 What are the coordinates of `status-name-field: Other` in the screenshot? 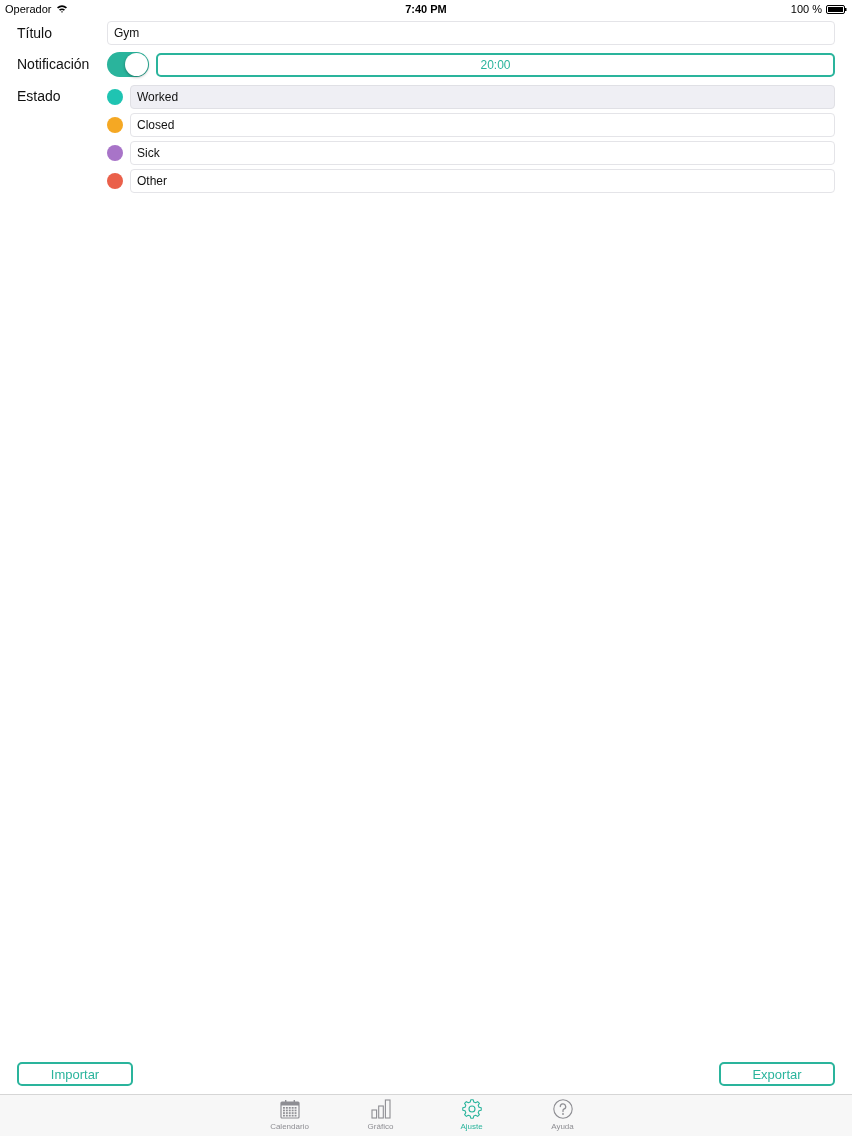 It's located at (482, 181).